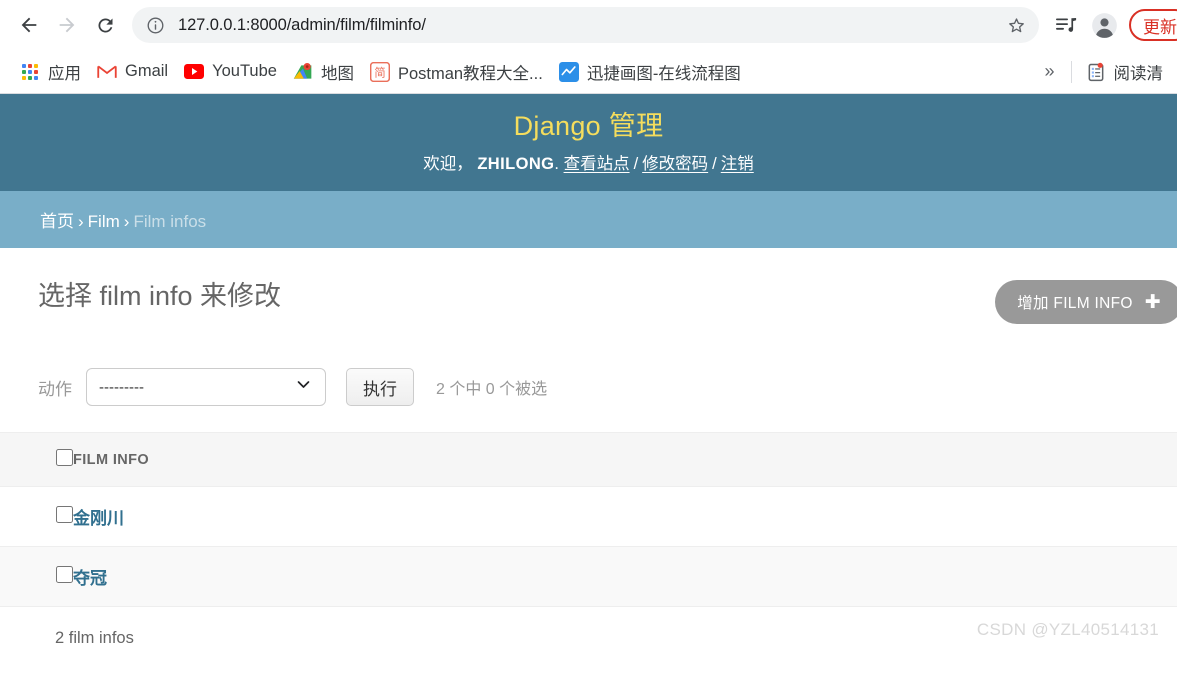 This screenshot has height=690, width=1177. Describe the element at coordinates (1152, 302) in the screenshot. I see `plus-icon: ✚` at that location.